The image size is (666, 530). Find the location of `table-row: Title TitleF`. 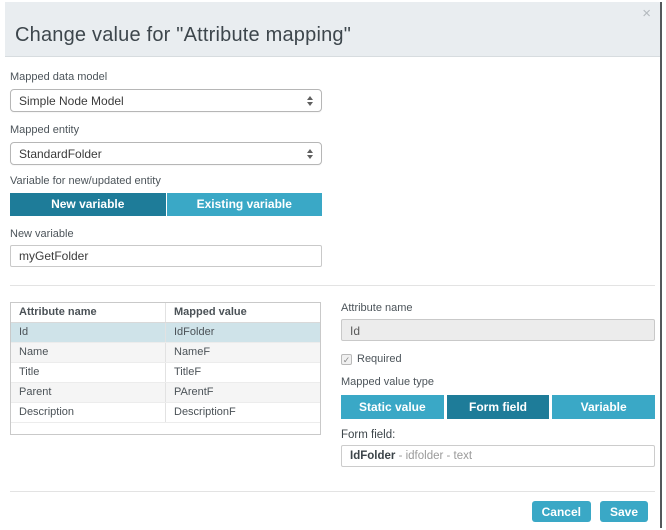

table-row: Title TitleF is located at coordinates (165, 372).